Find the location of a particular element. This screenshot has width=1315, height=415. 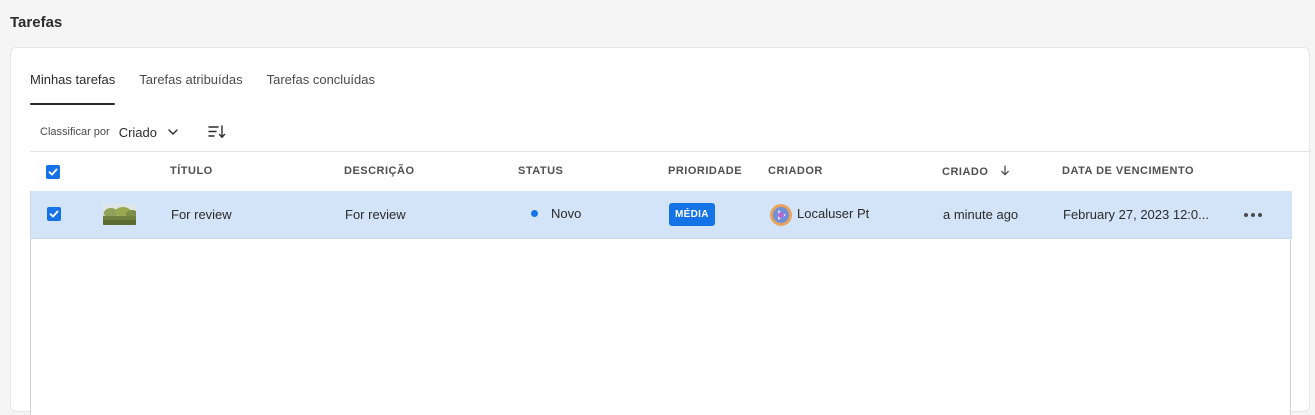

tab-minhas-tarefas: Minhas tarefas is located at coordinates (73, 88).